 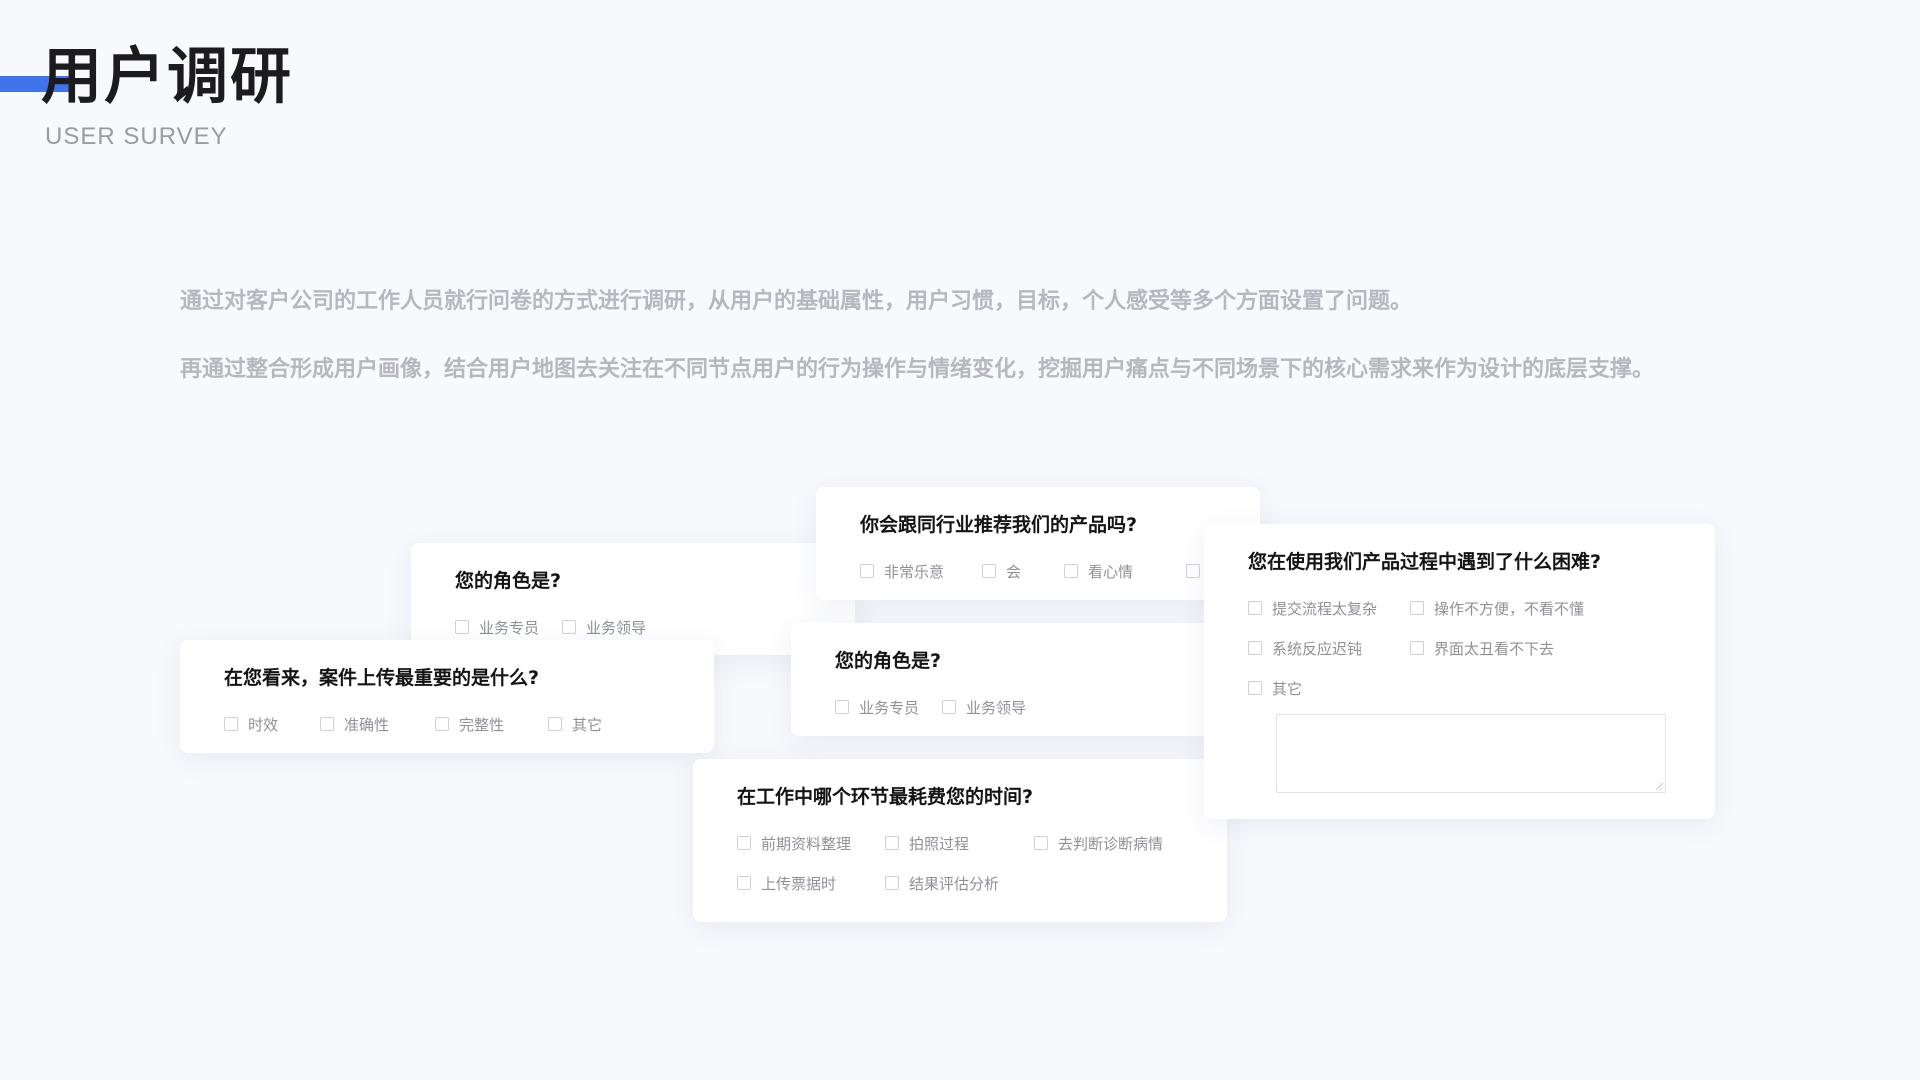 I want to click on option-label: 上传票据时, so click(x=798, y=883).